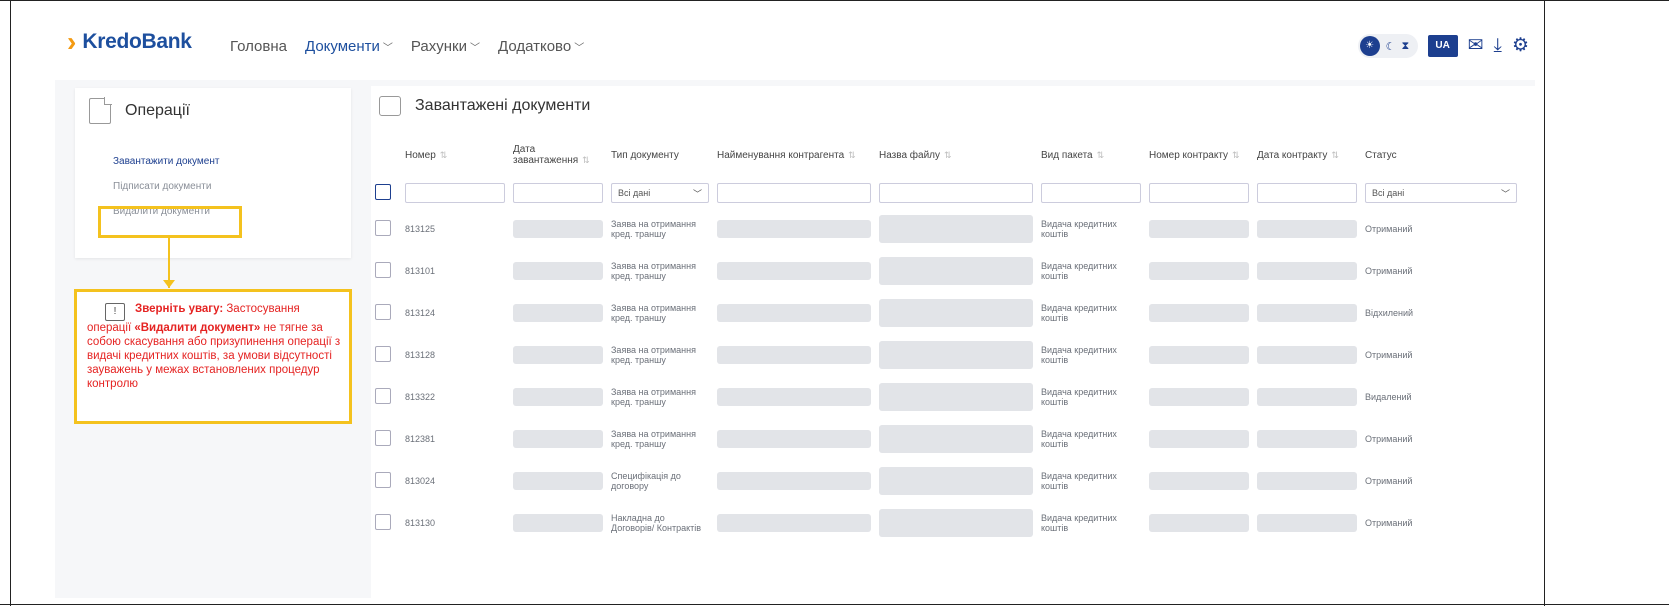 This screenshot has height=606, width=1669. Describe the element at coordinates (1307, 193) in the screenshot. I see `filter-contract-date-input` at that location.